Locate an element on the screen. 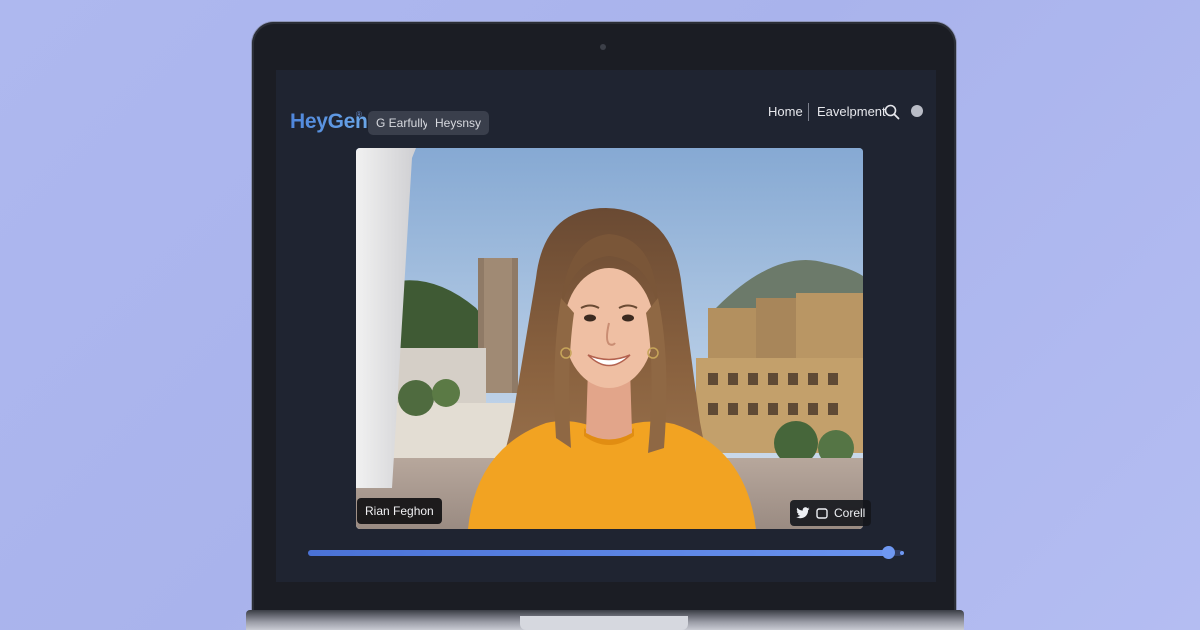  video-progress-bar is located at coordinates (605, 552).